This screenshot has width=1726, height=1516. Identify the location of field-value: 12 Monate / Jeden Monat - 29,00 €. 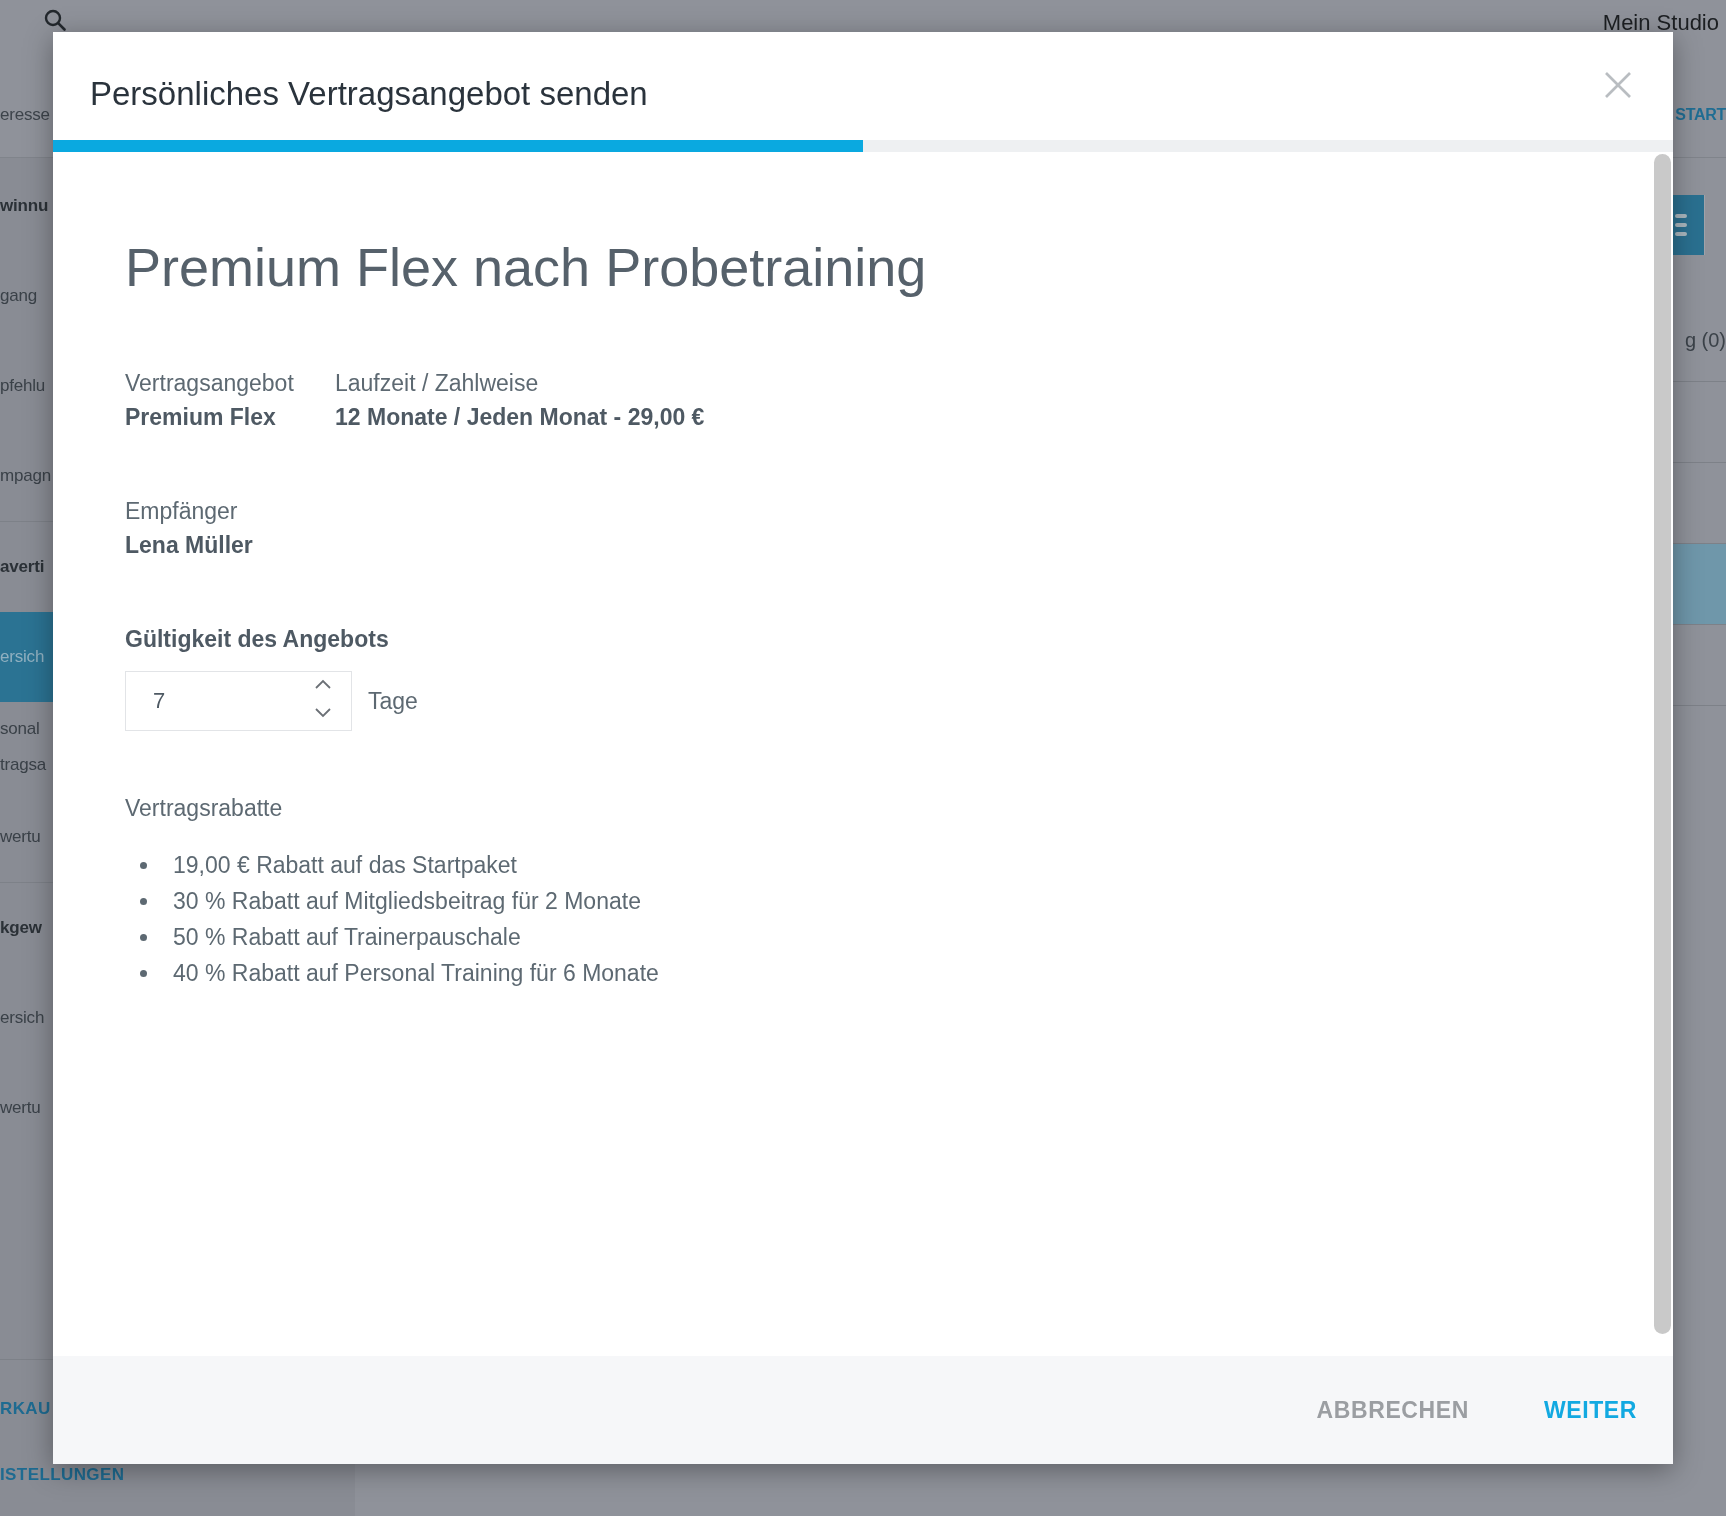
(520, 417).